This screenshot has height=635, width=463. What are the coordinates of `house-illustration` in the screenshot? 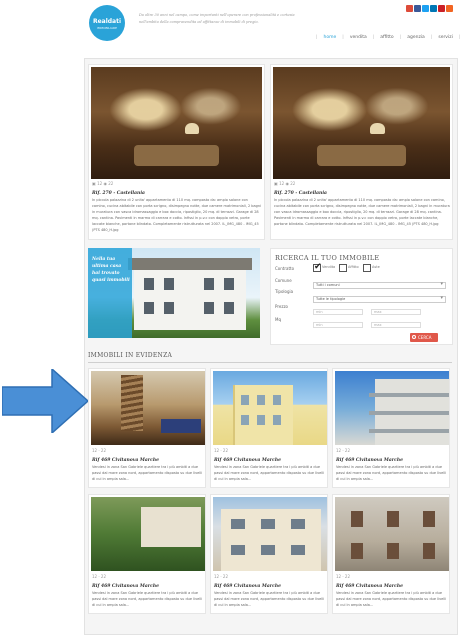 It's located at (190, 294).